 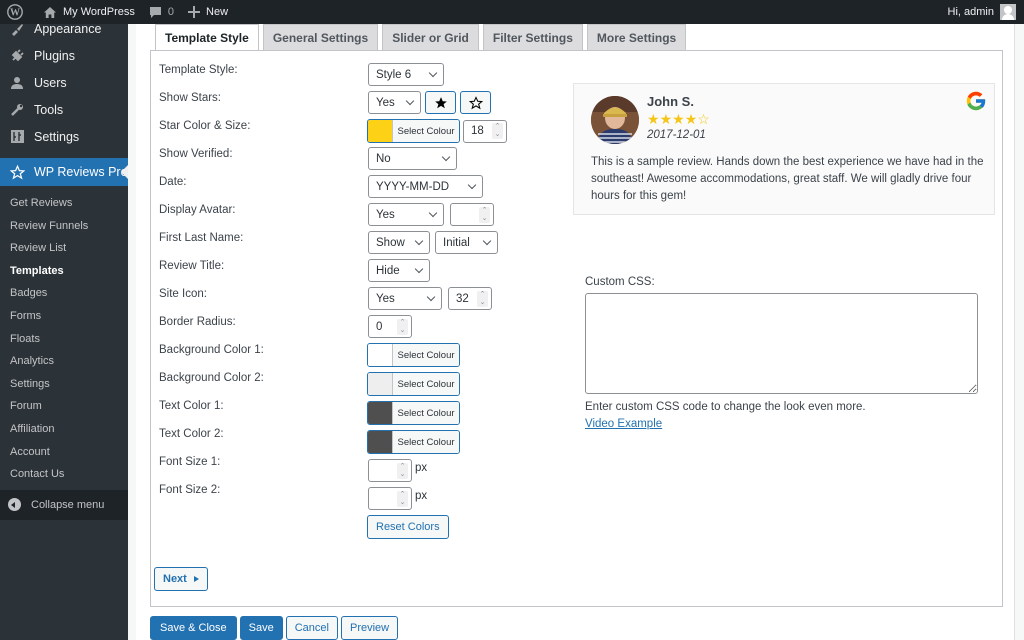 What do you see at coordinates (380, 384) in the screenshot?
I see `color-swatch` at bounding box center [380, 384].